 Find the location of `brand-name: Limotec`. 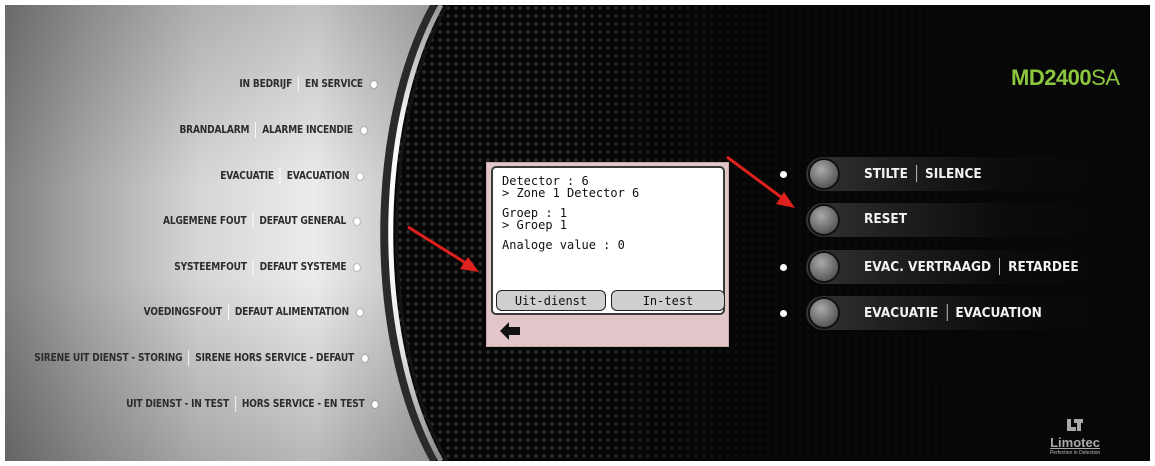

brand-name: Limotec is located at coordinates (1075, 442).